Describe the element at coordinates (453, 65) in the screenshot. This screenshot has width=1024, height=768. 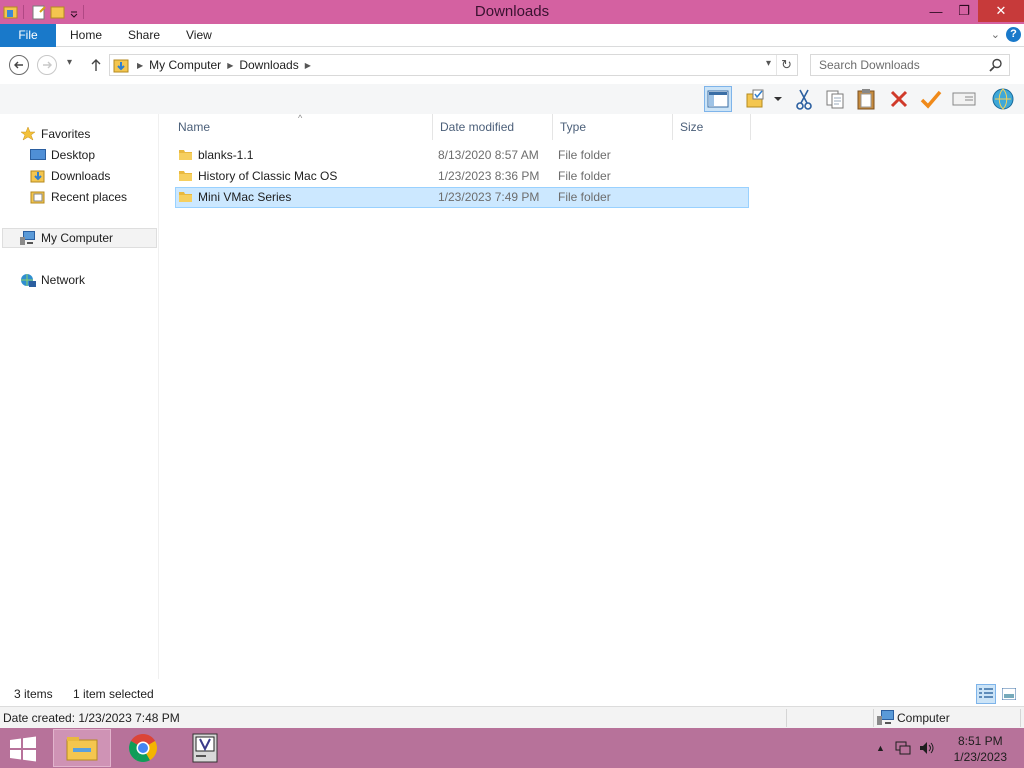
I see `address-bar: ▶ My Computer ▶ Downloads ▶ ▾ ↻` at that location.